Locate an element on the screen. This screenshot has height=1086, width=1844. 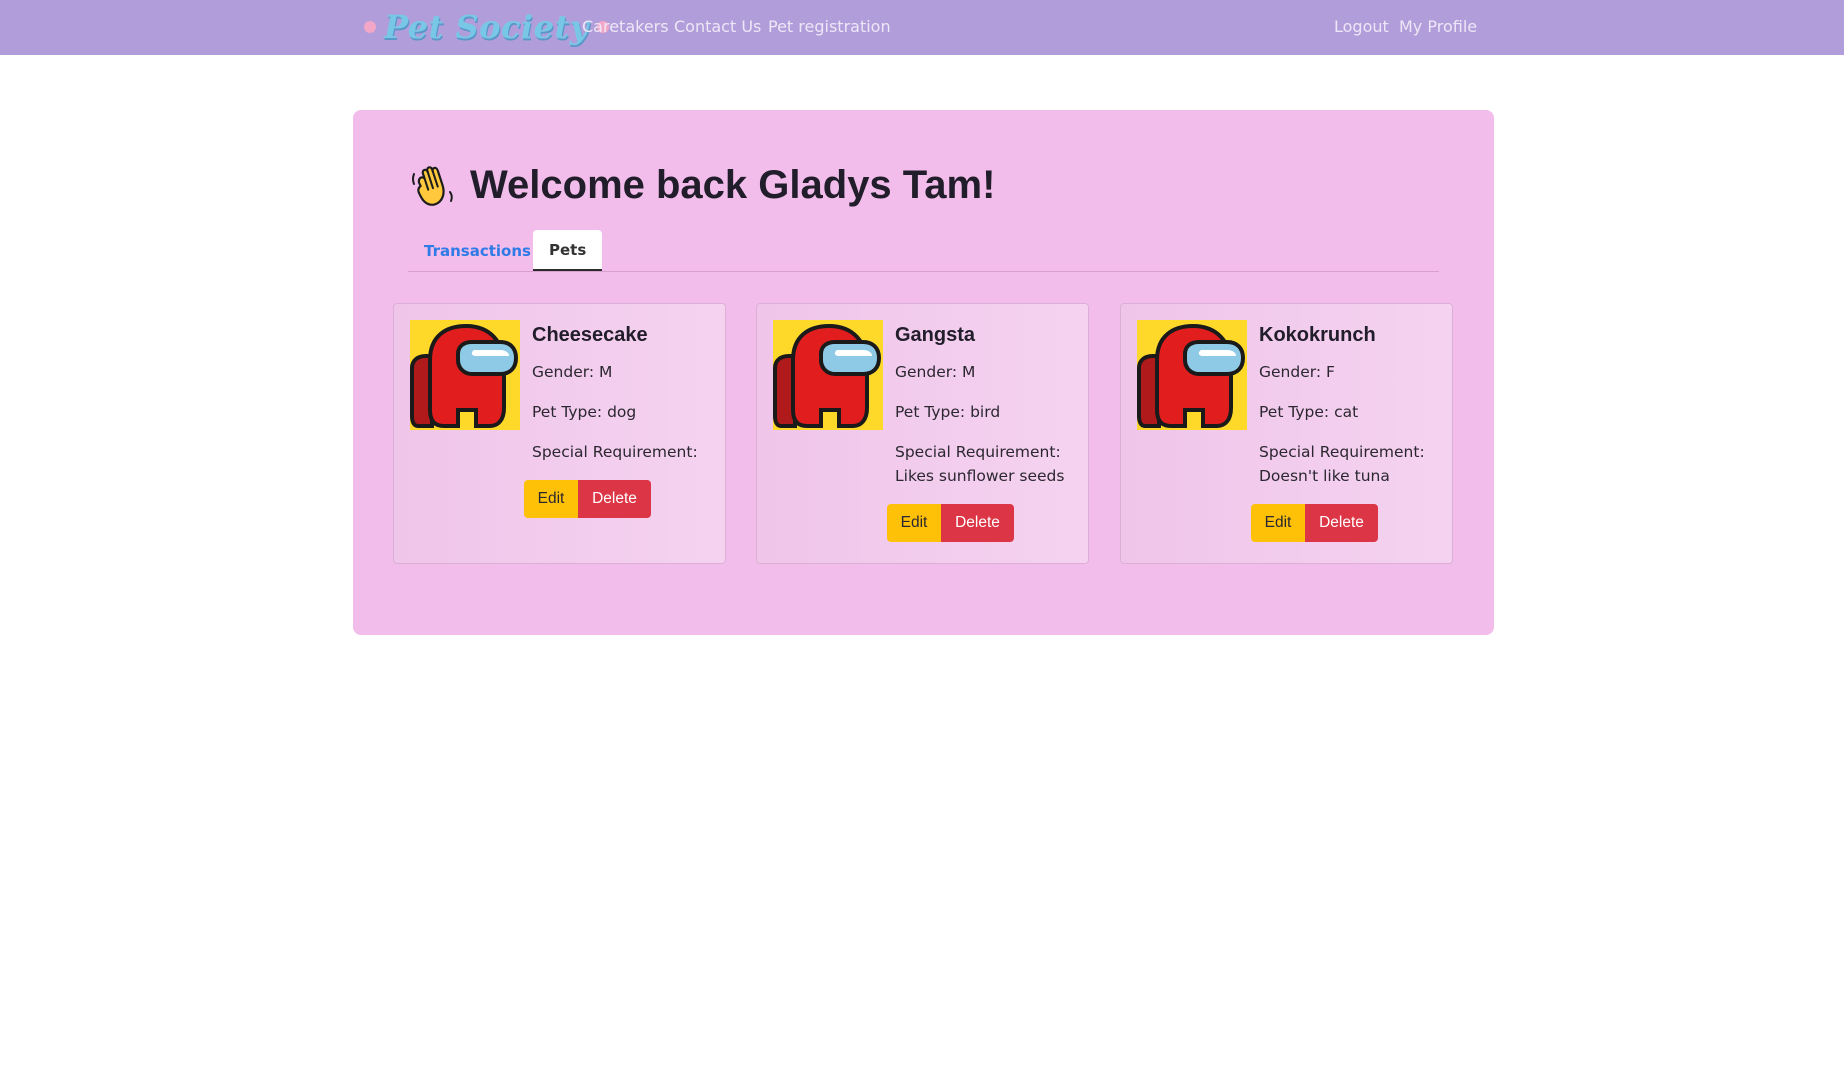
tab-transactions: Transactions is located at coordinates (477, 250).